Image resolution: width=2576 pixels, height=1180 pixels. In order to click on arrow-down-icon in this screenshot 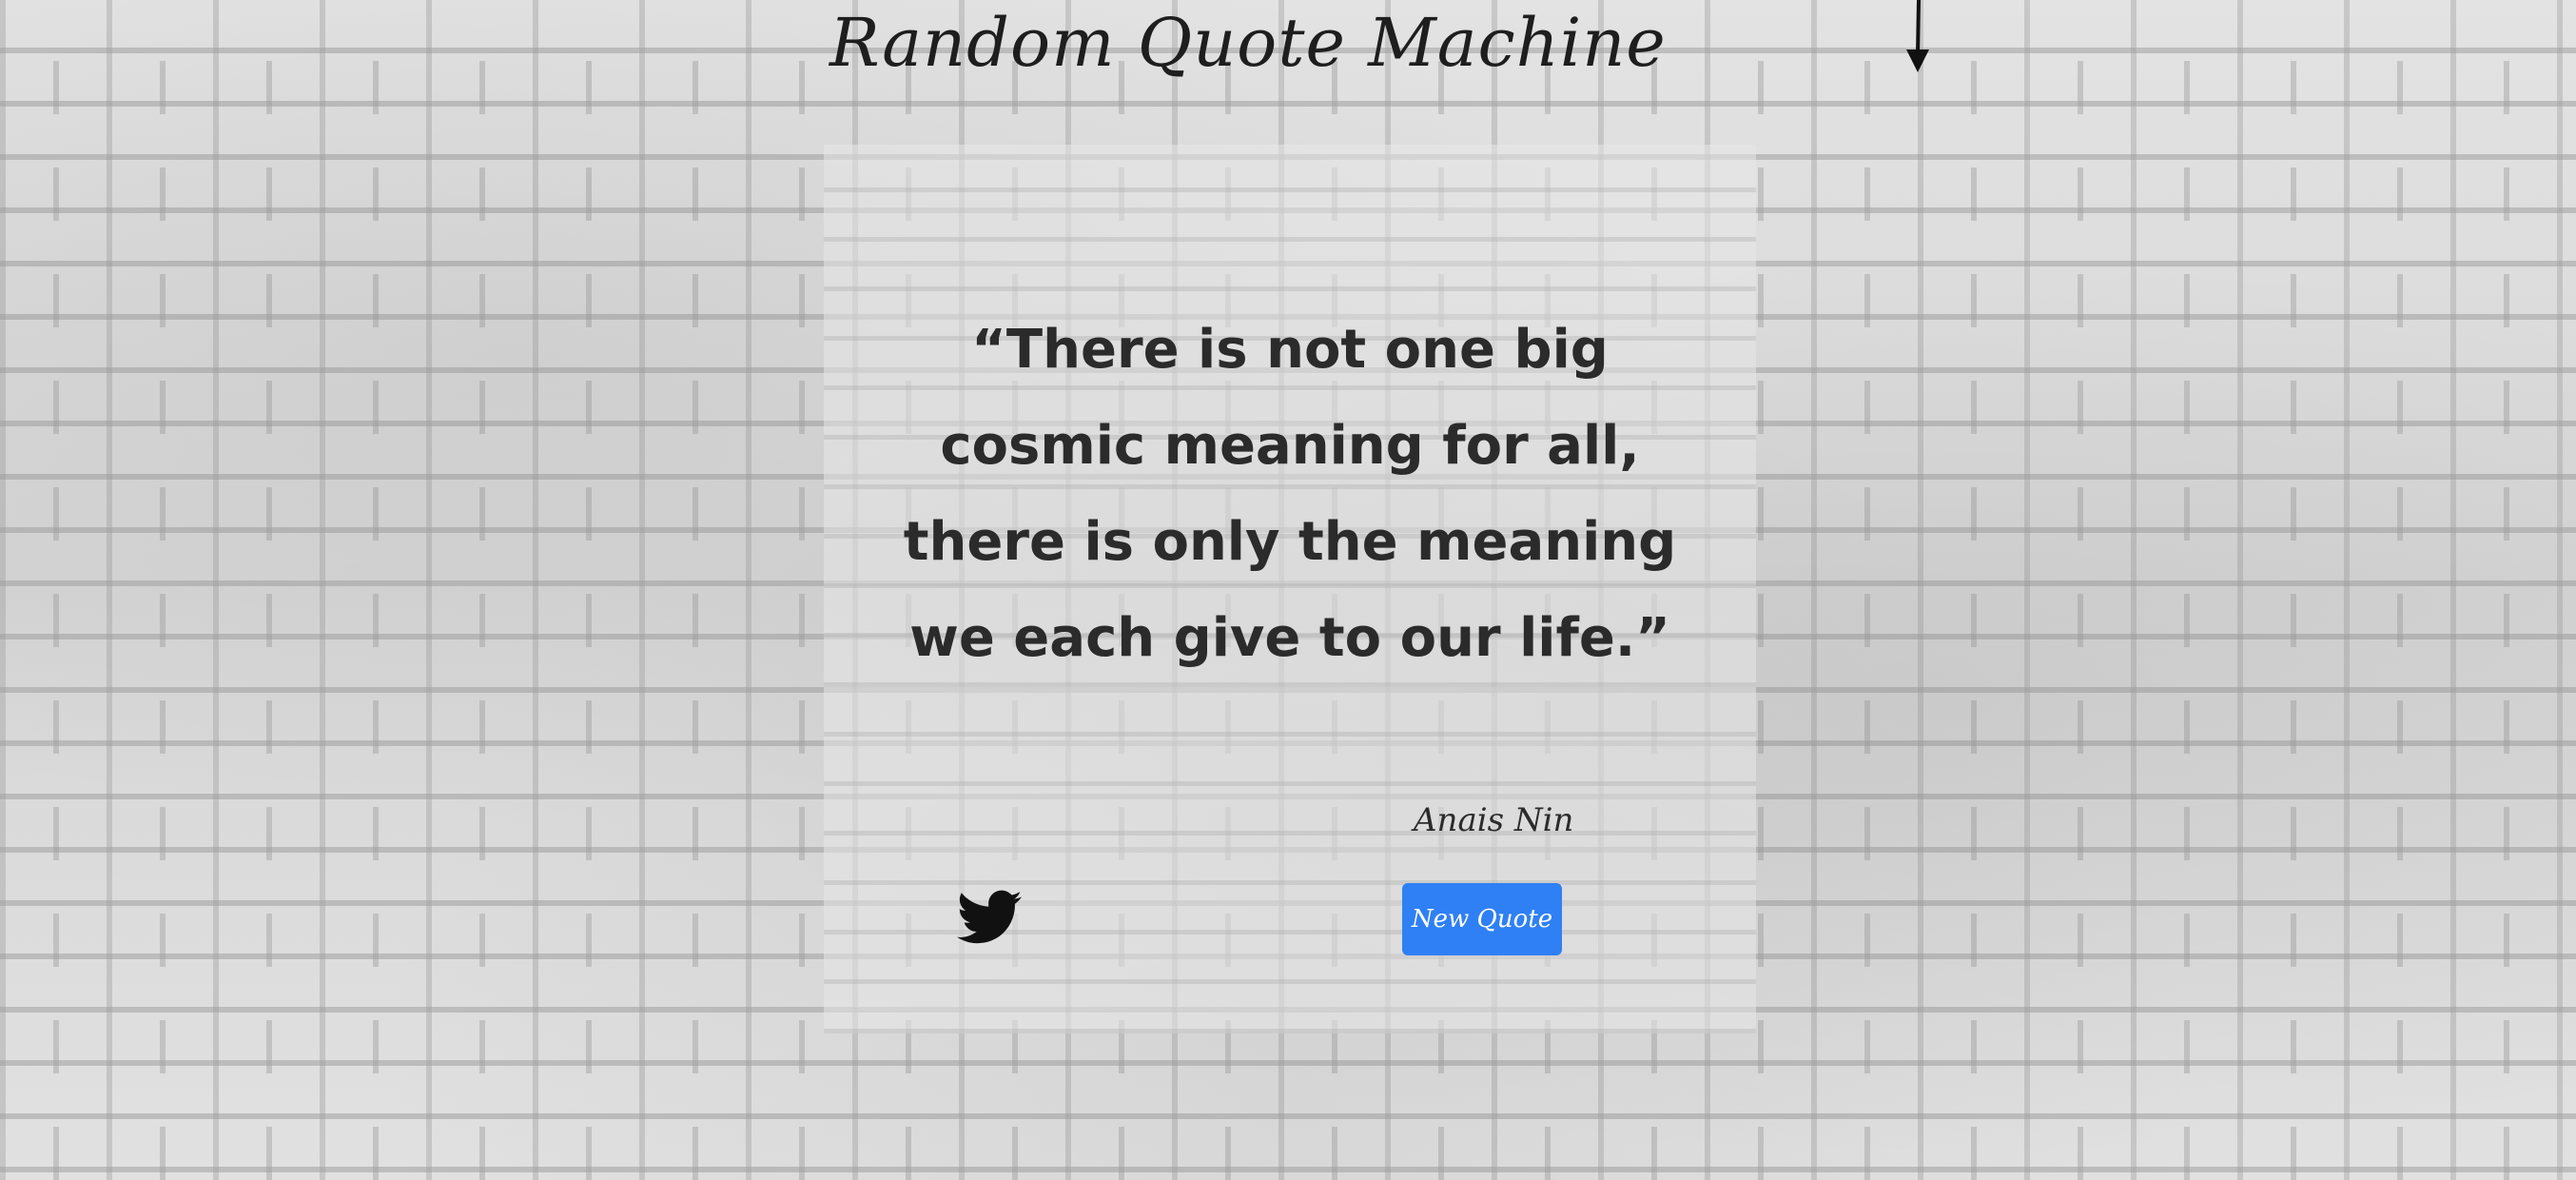, I will do `click(1918, 36)`.